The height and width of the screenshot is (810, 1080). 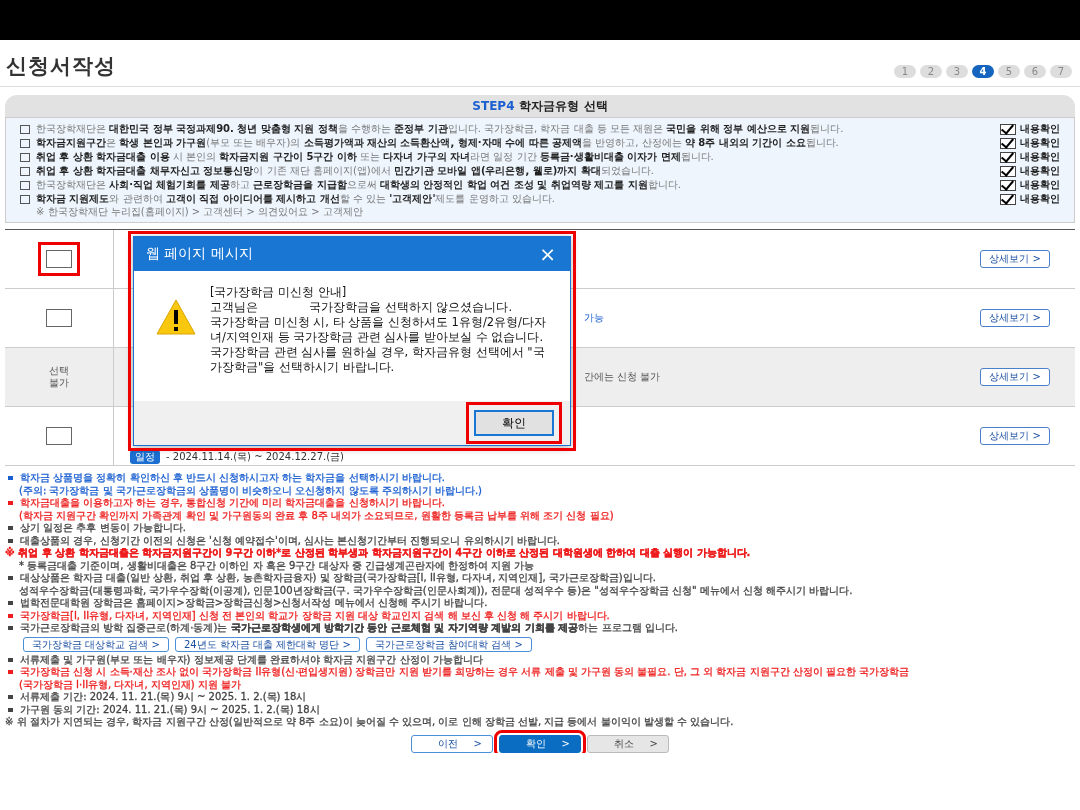 I want to click on note-text: 국가장학금[I, II유형, 다자녀, 지역인재] 신청 전 본인의 학교가 장학금 지원 대상 학교인지 검색 해 보신 후 신청 해 주시기 바랍니다., so click(x=315, y=615).